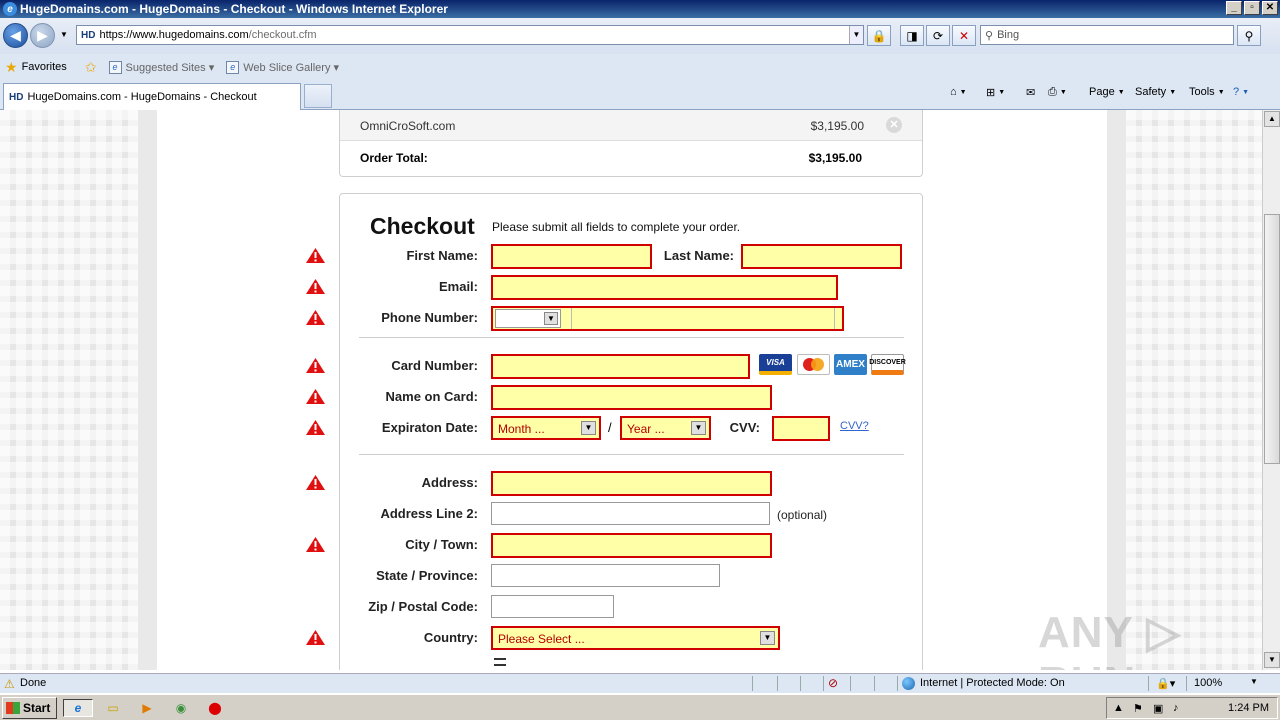 The image size is (1280, 720). Describe the element at coordinates (427, 575) in the screenshot. I see `state-label: State / Province:` at that location.